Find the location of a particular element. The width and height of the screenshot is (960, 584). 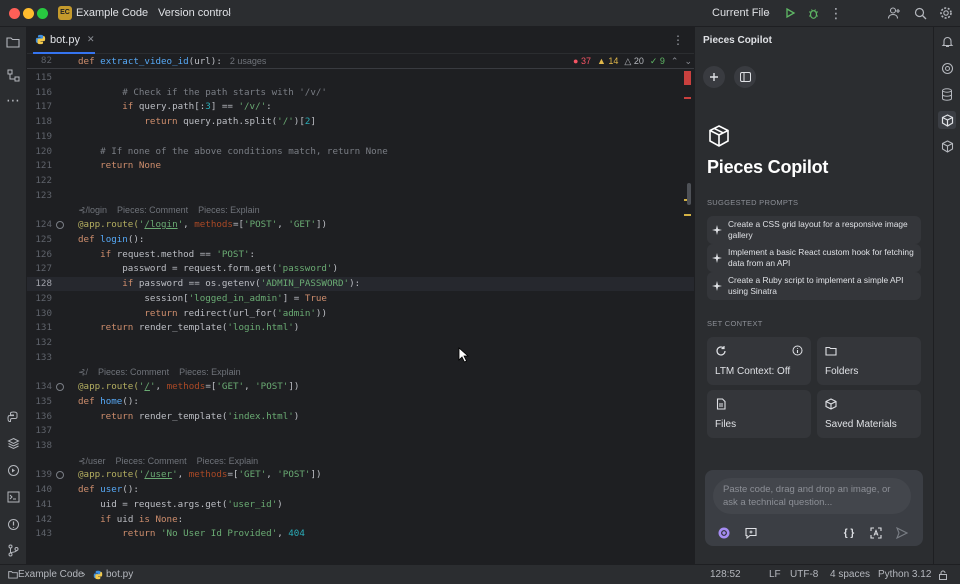

pieces-code-lens: ⊰/login Pieces: Comment Pieces: Explain is located at coordinates (169, 210).